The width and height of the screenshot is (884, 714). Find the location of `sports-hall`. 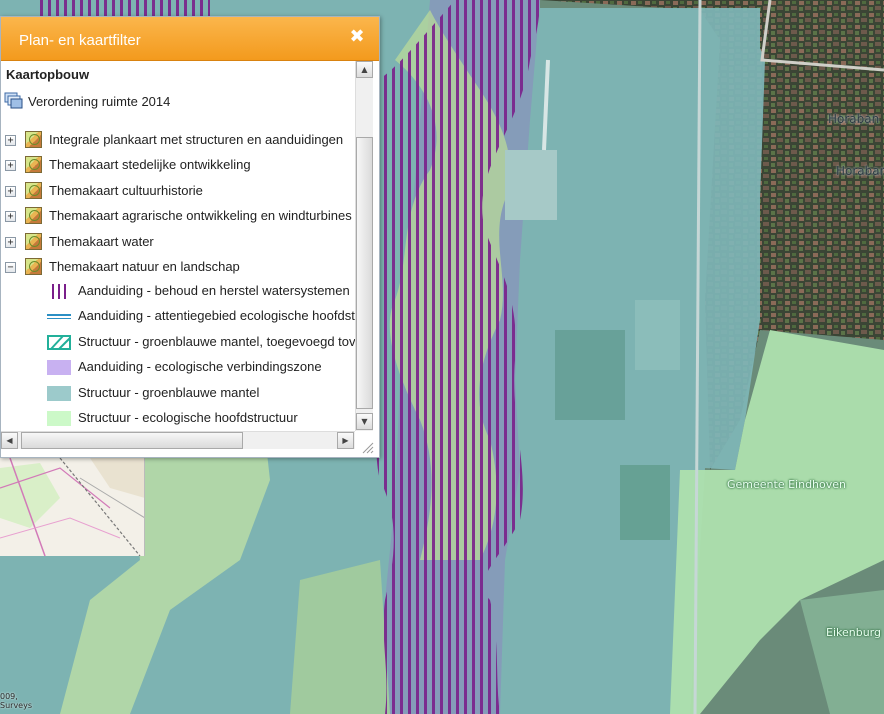

sports-hall is located at coordinates (531, 185).